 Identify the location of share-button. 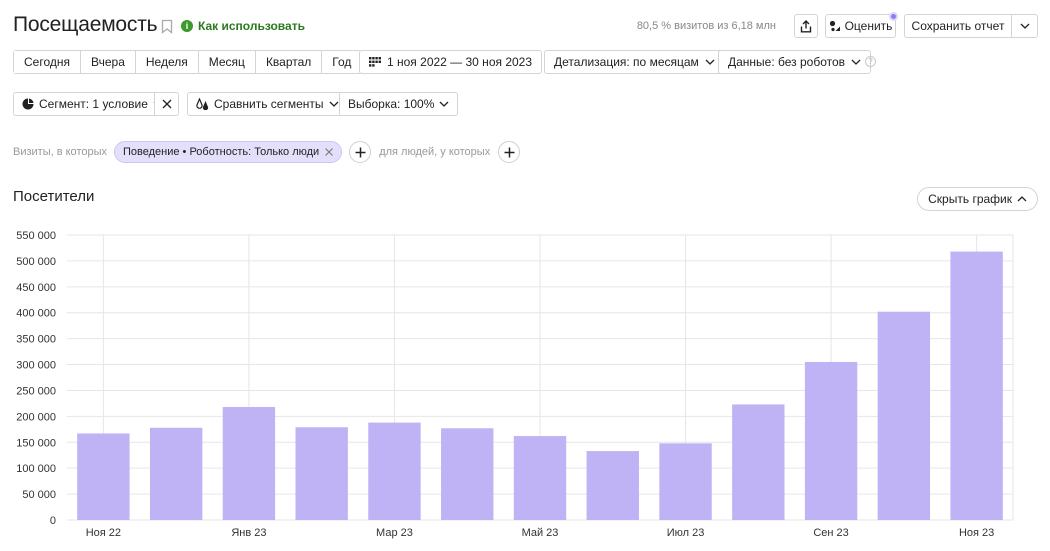
(806, 26).